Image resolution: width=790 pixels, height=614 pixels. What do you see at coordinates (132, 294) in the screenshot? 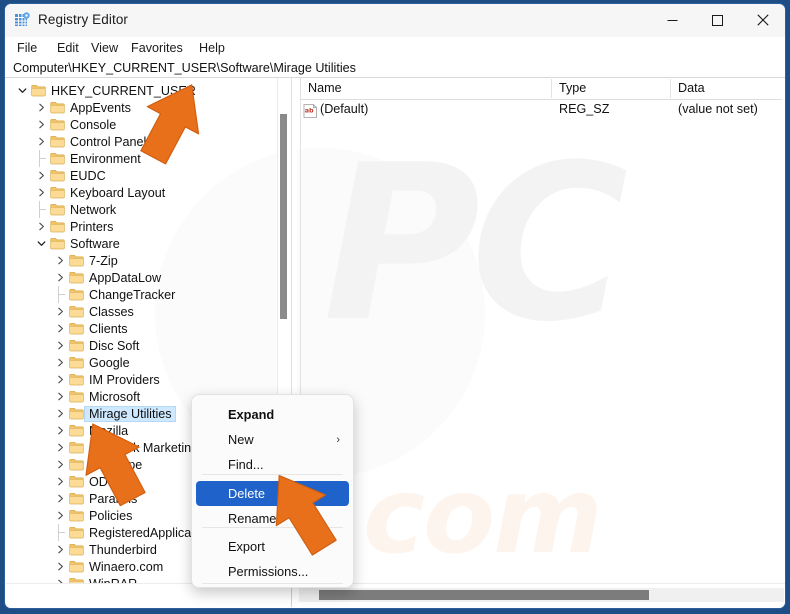
I see `tree-item-label: ChangeTracker` at bounding box center [132, 294].